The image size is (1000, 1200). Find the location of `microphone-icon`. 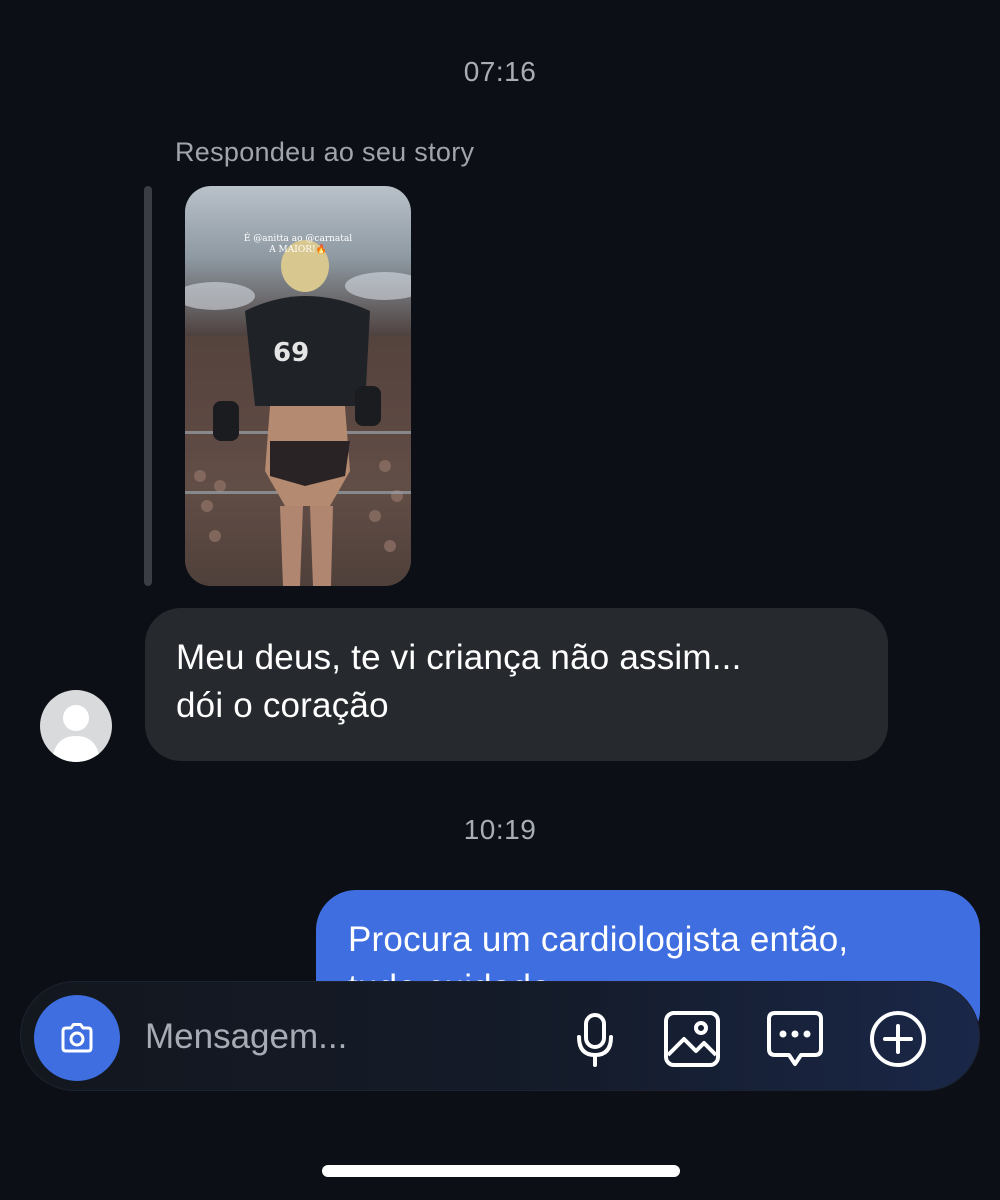

microphone-icon is located at coordinates (595, 1040).